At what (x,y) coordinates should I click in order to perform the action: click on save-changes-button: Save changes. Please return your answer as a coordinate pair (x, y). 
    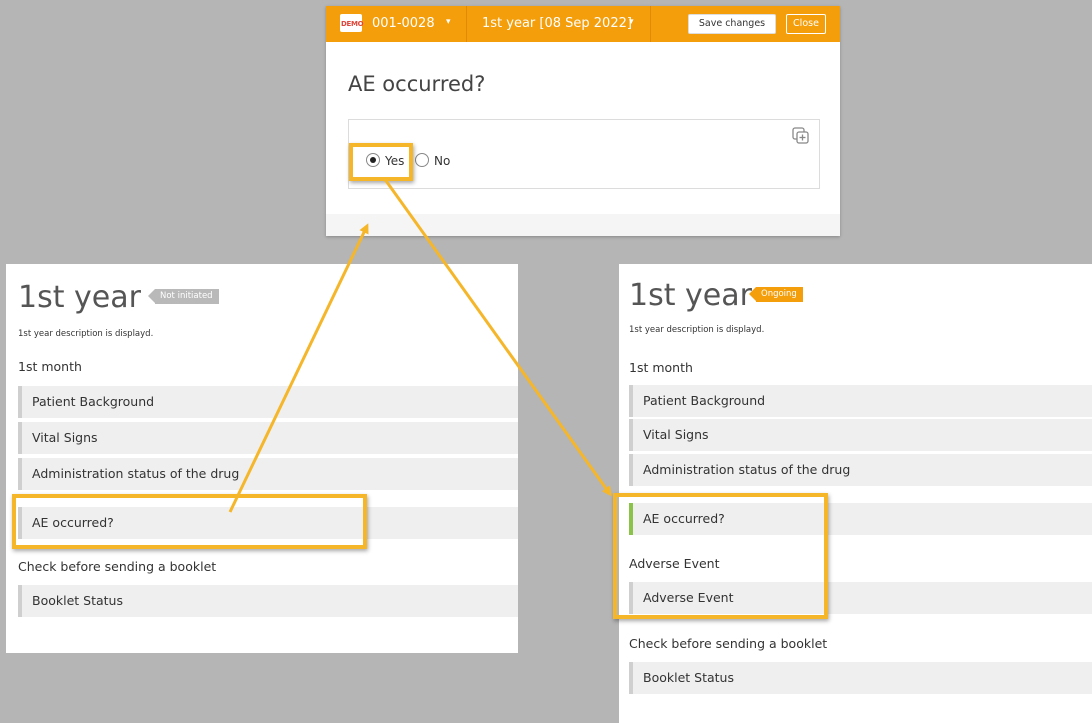
    Looking at the image, I should click on (732, 24).